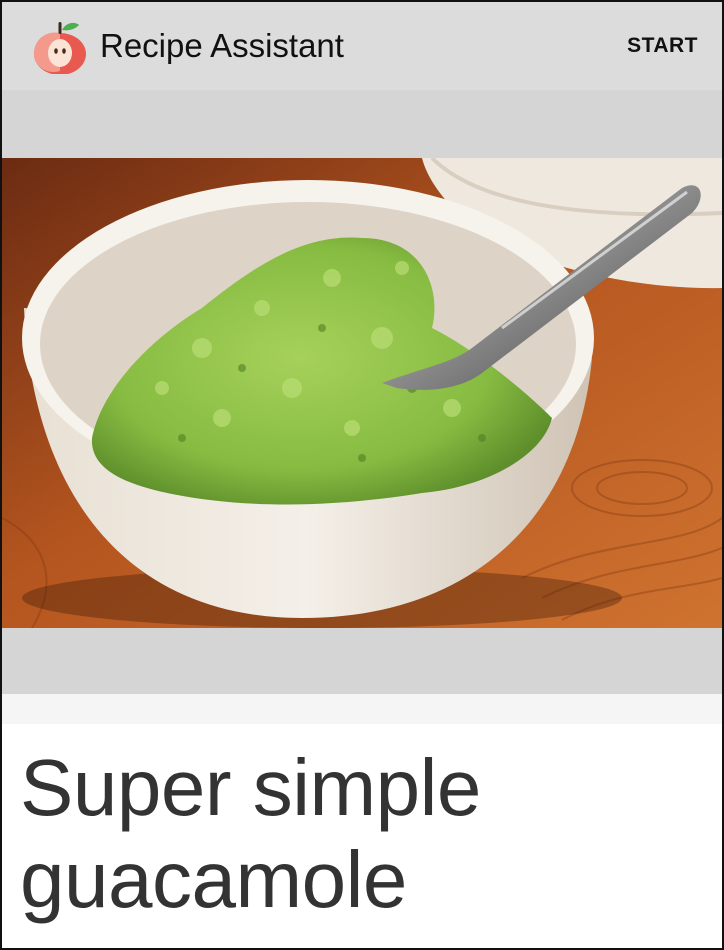 This screenshot has height=950, width=724. What do you see at coordinates (60, 48) in the screenshot?
I see `apple-icon` at bounding box center [60, 48].